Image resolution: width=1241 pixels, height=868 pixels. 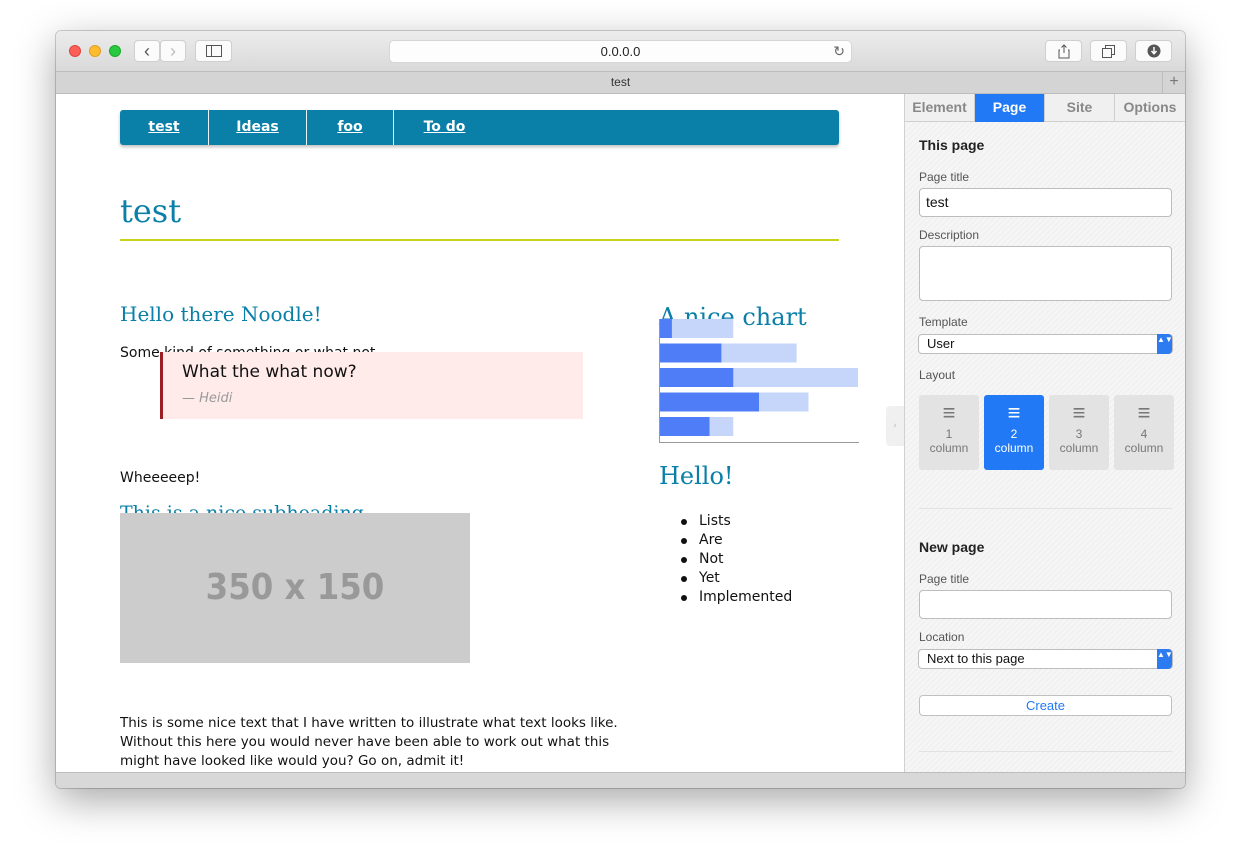 I want to click on sidebar-toggle-button, so click(x=213, y=51).